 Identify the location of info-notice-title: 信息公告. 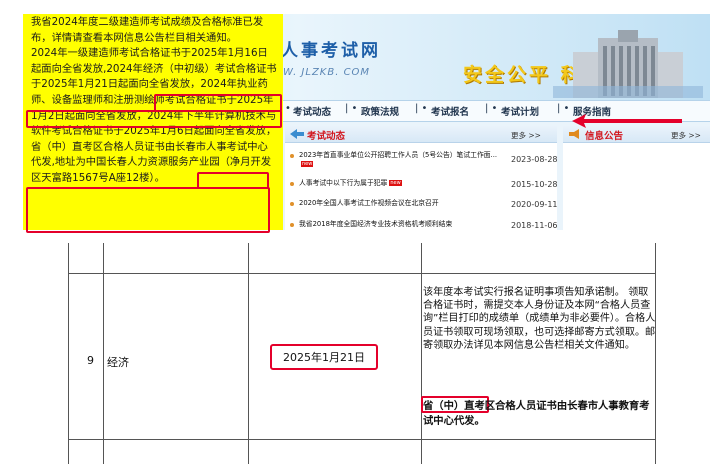
(604, 136).